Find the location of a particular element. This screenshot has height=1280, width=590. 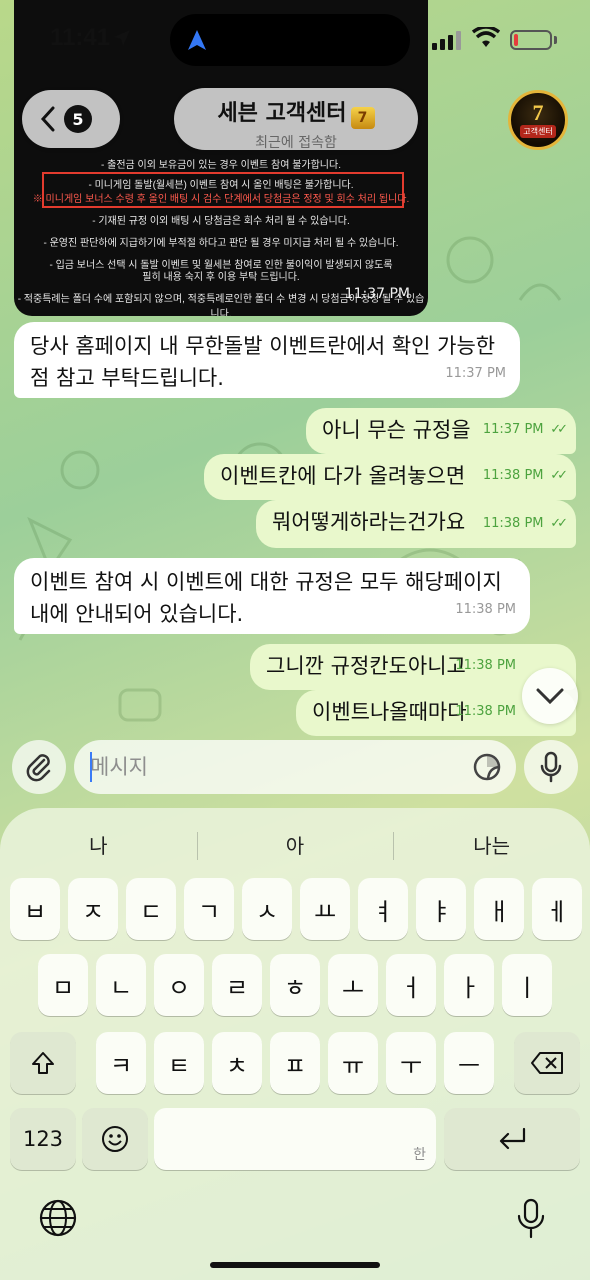

suggestion-bar: 나 아 나는 is located at coordinates (295, 846).